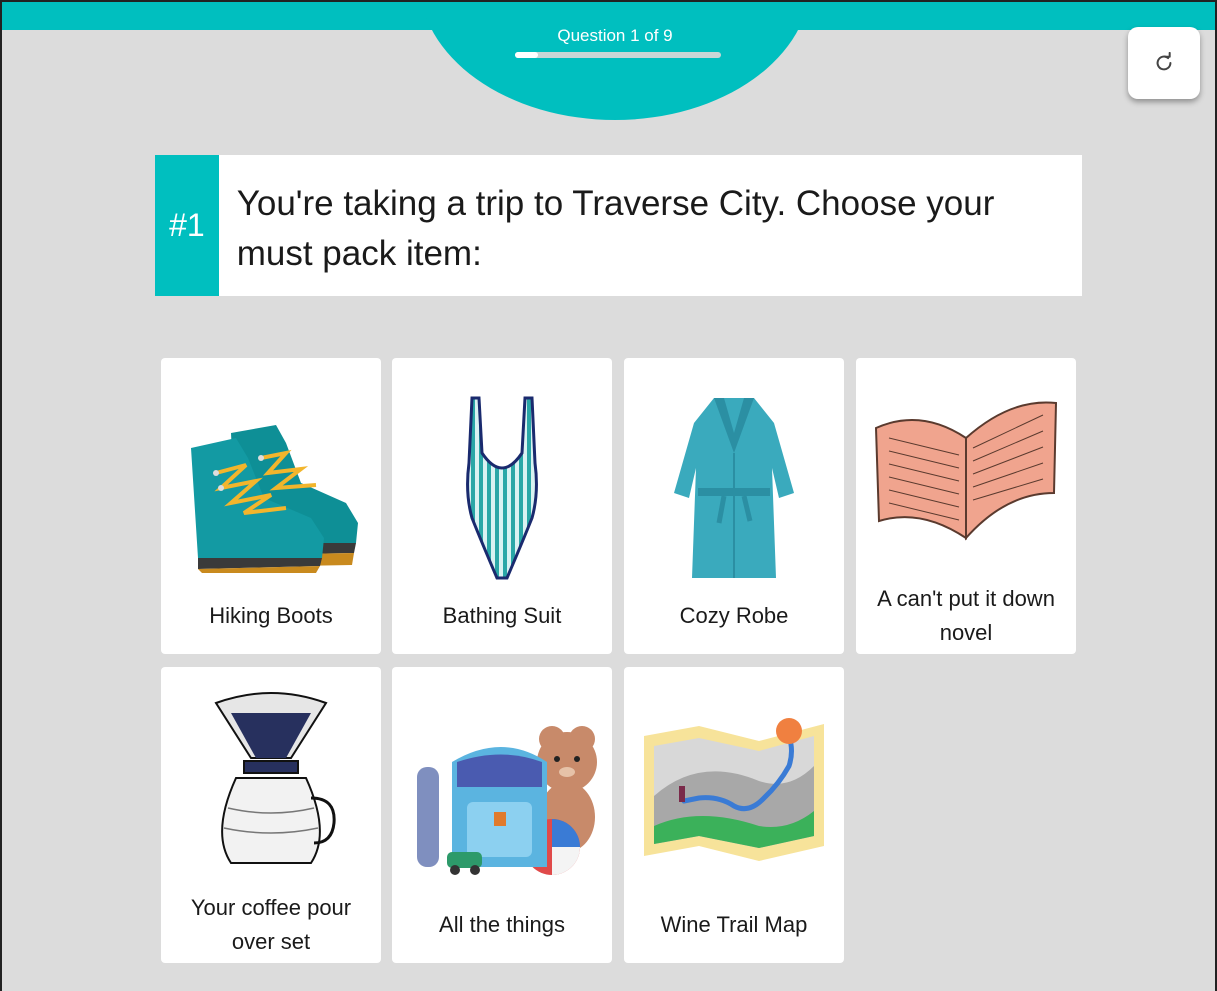  I want to click on progress-bar, so click(618, 55).